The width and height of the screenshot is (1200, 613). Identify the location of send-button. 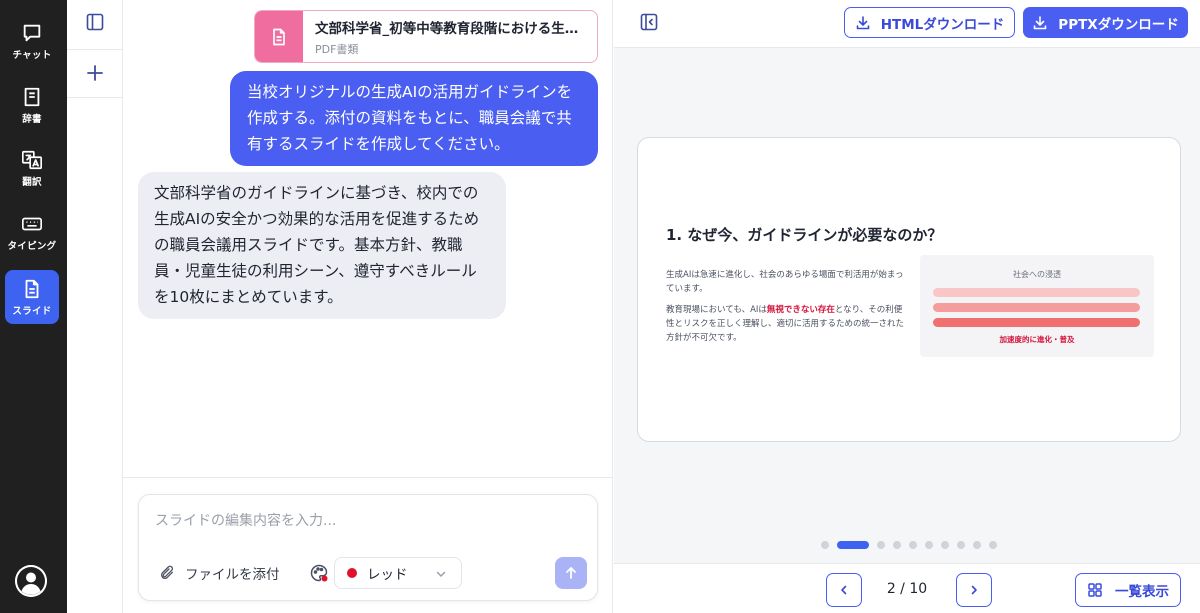
(571, 573).